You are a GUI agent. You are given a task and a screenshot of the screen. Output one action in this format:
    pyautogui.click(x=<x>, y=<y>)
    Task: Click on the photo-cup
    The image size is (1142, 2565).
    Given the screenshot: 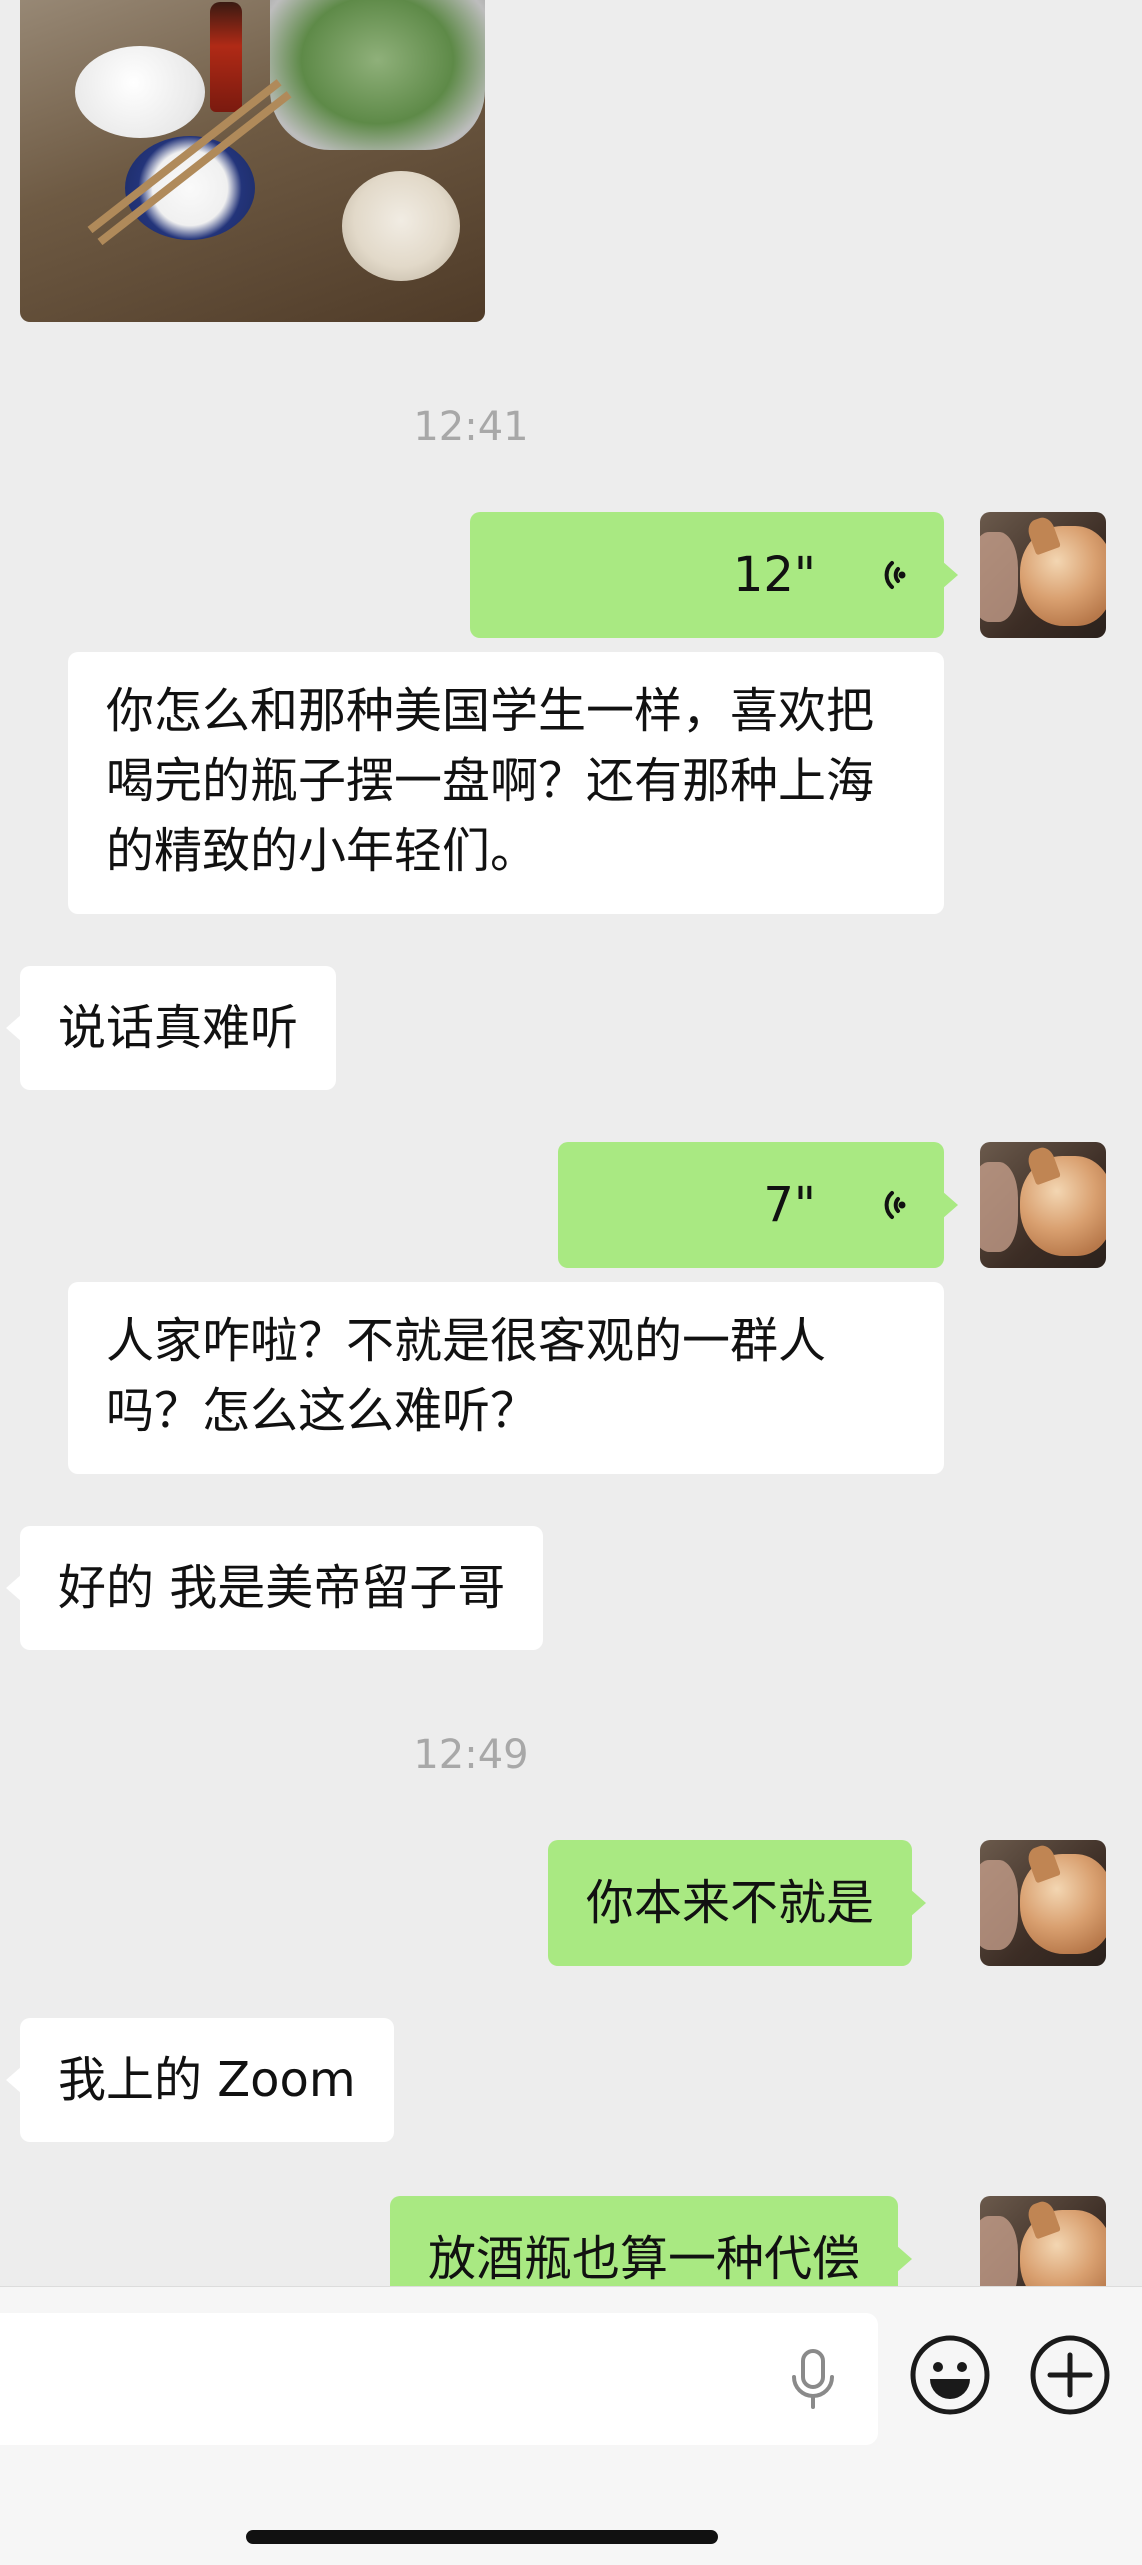 What is the action you would take?
    pyautogui.click(x=401, y=226)
    